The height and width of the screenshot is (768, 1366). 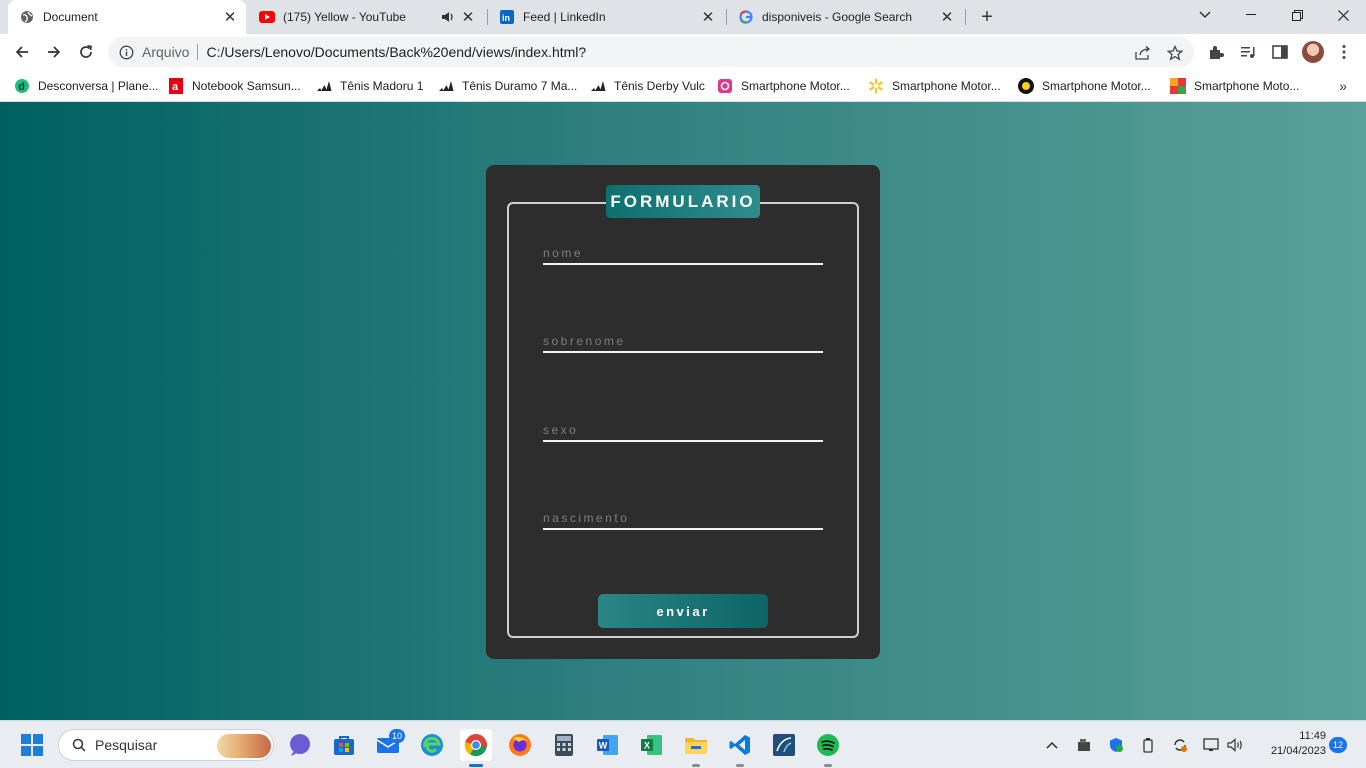 What do you see at coordinates (1212, 745) in the screenshot?
I see `network-icon` at bounding box center [1212, 745].